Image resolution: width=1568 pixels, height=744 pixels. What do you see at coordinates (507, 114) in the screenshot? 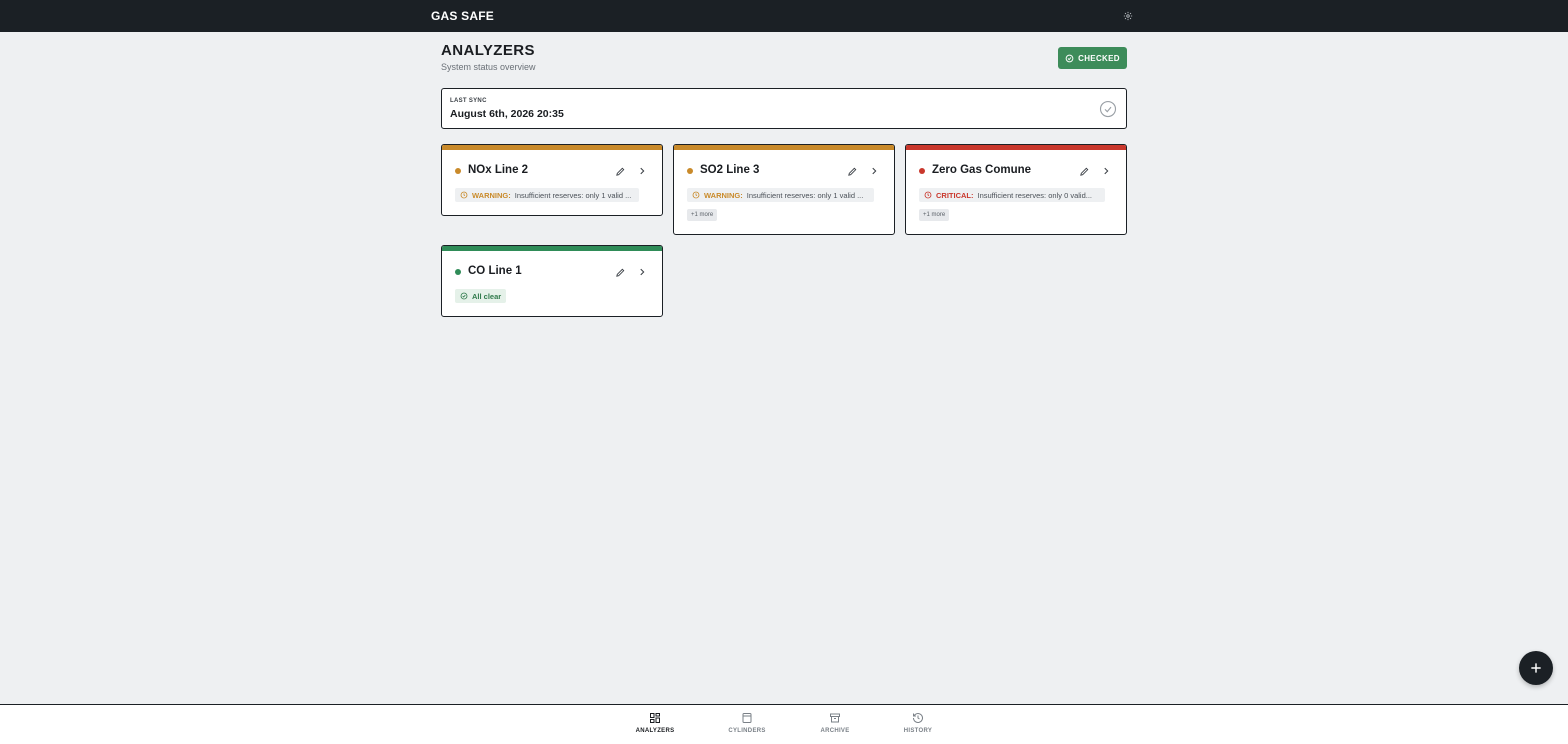
I see `last-sync-value: August 6th, 2026 20:35` at bounding box center [507, 114].